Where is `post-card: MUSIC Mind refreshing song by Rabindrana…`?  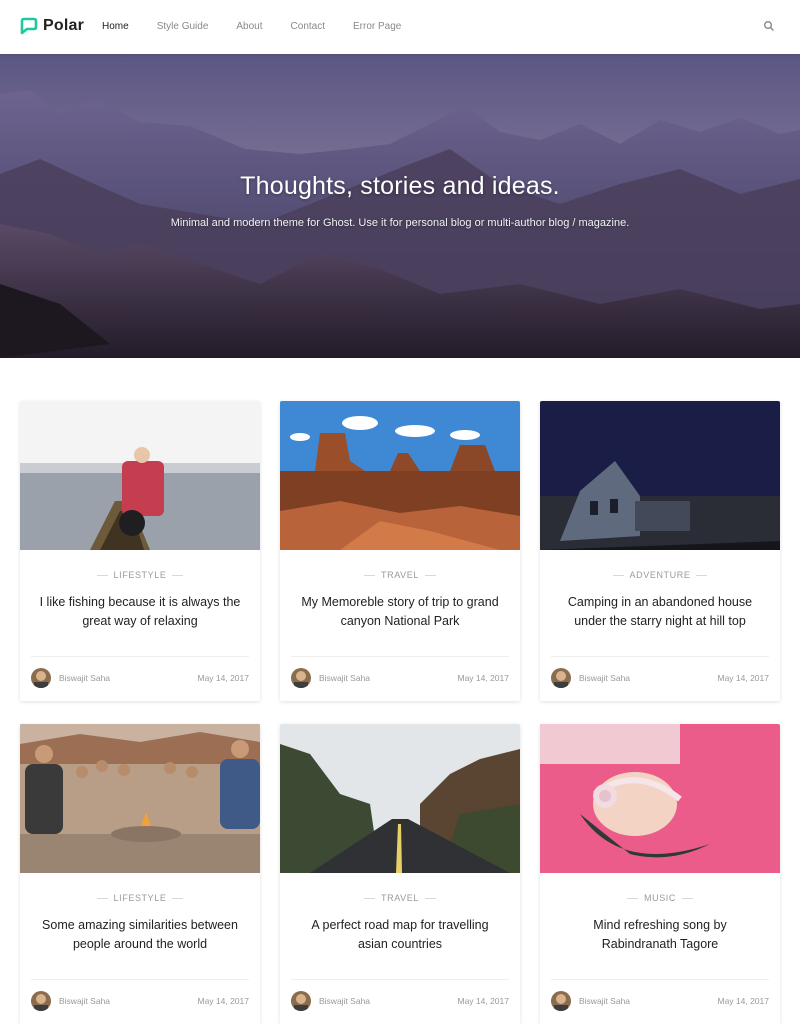
post-card: MUSIC Mind refreshing song by Rabindrana… is located at coordinates (660, 874).